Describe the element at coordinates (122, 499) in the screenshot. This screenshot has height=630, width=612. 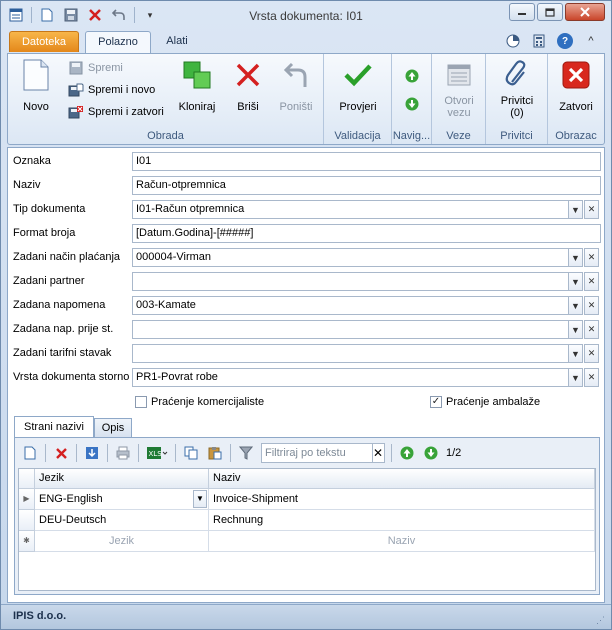
I see `table-row: ENG-English ▼` at that location.